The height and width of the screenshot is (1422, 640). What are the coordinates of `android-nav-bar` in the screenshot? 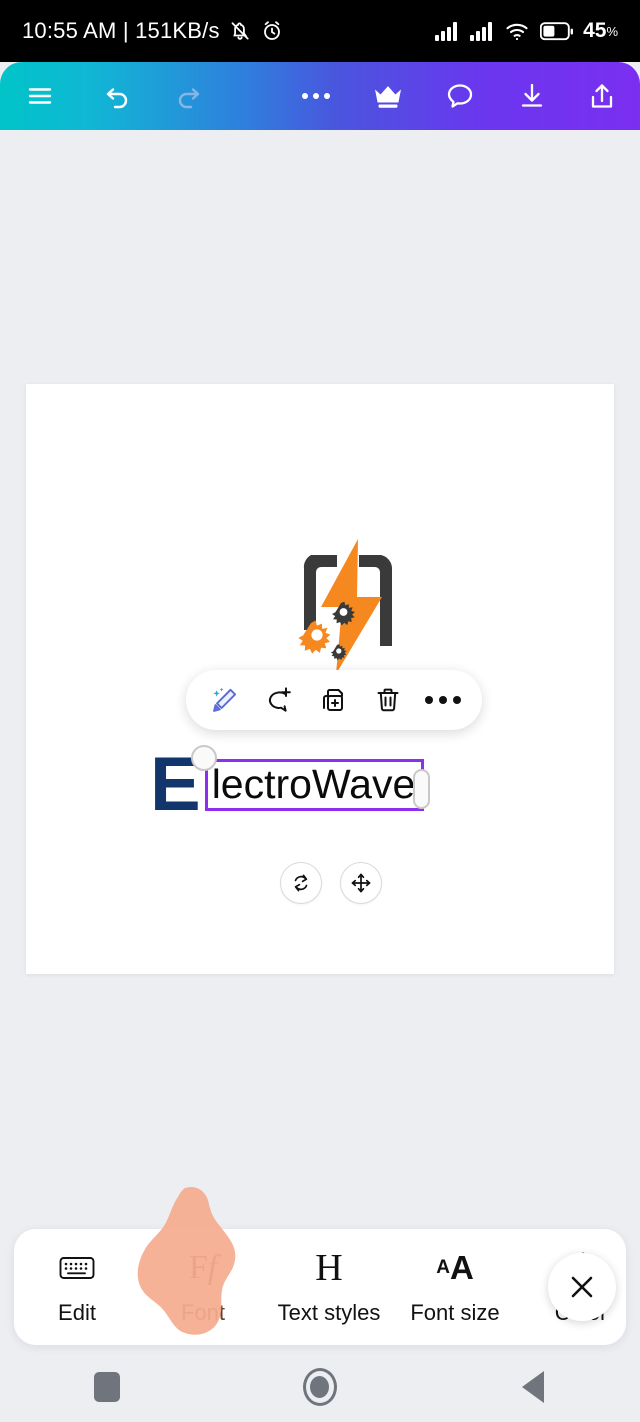 It's located at (320, 1387).